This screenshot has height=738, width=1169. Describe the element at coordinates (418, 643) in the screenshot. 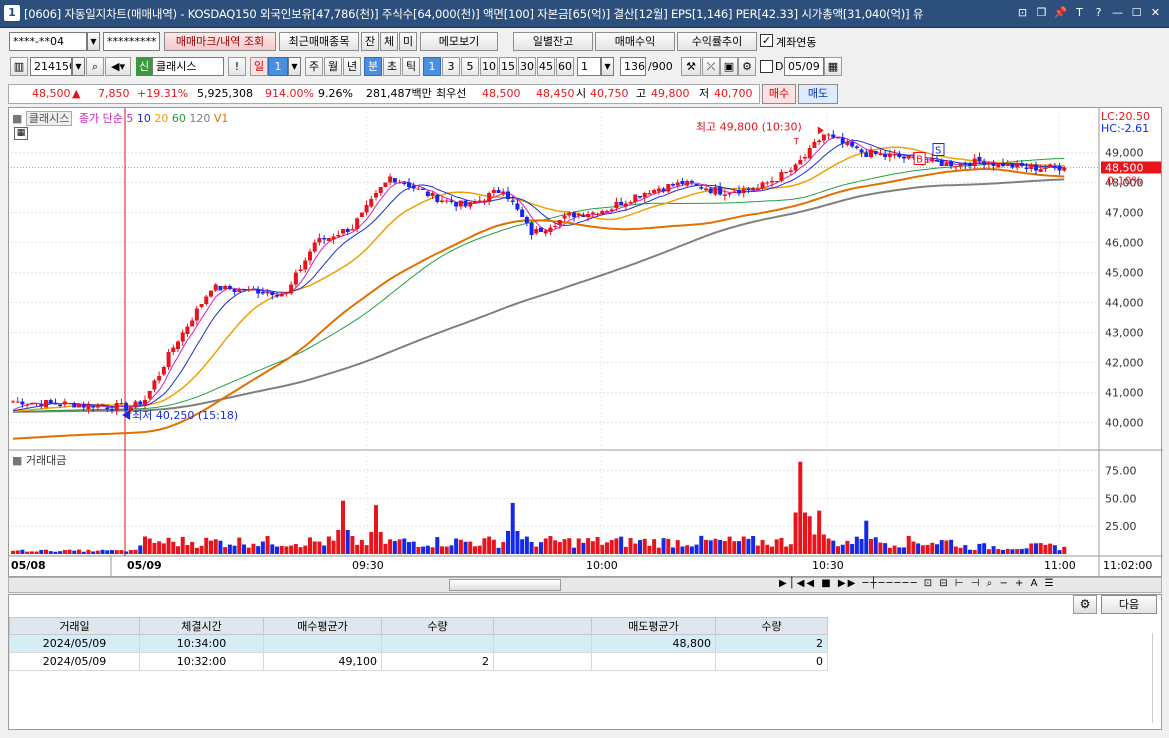

I see `table-row: 2024/05/09 10:34:00 48,800 2` at that location.